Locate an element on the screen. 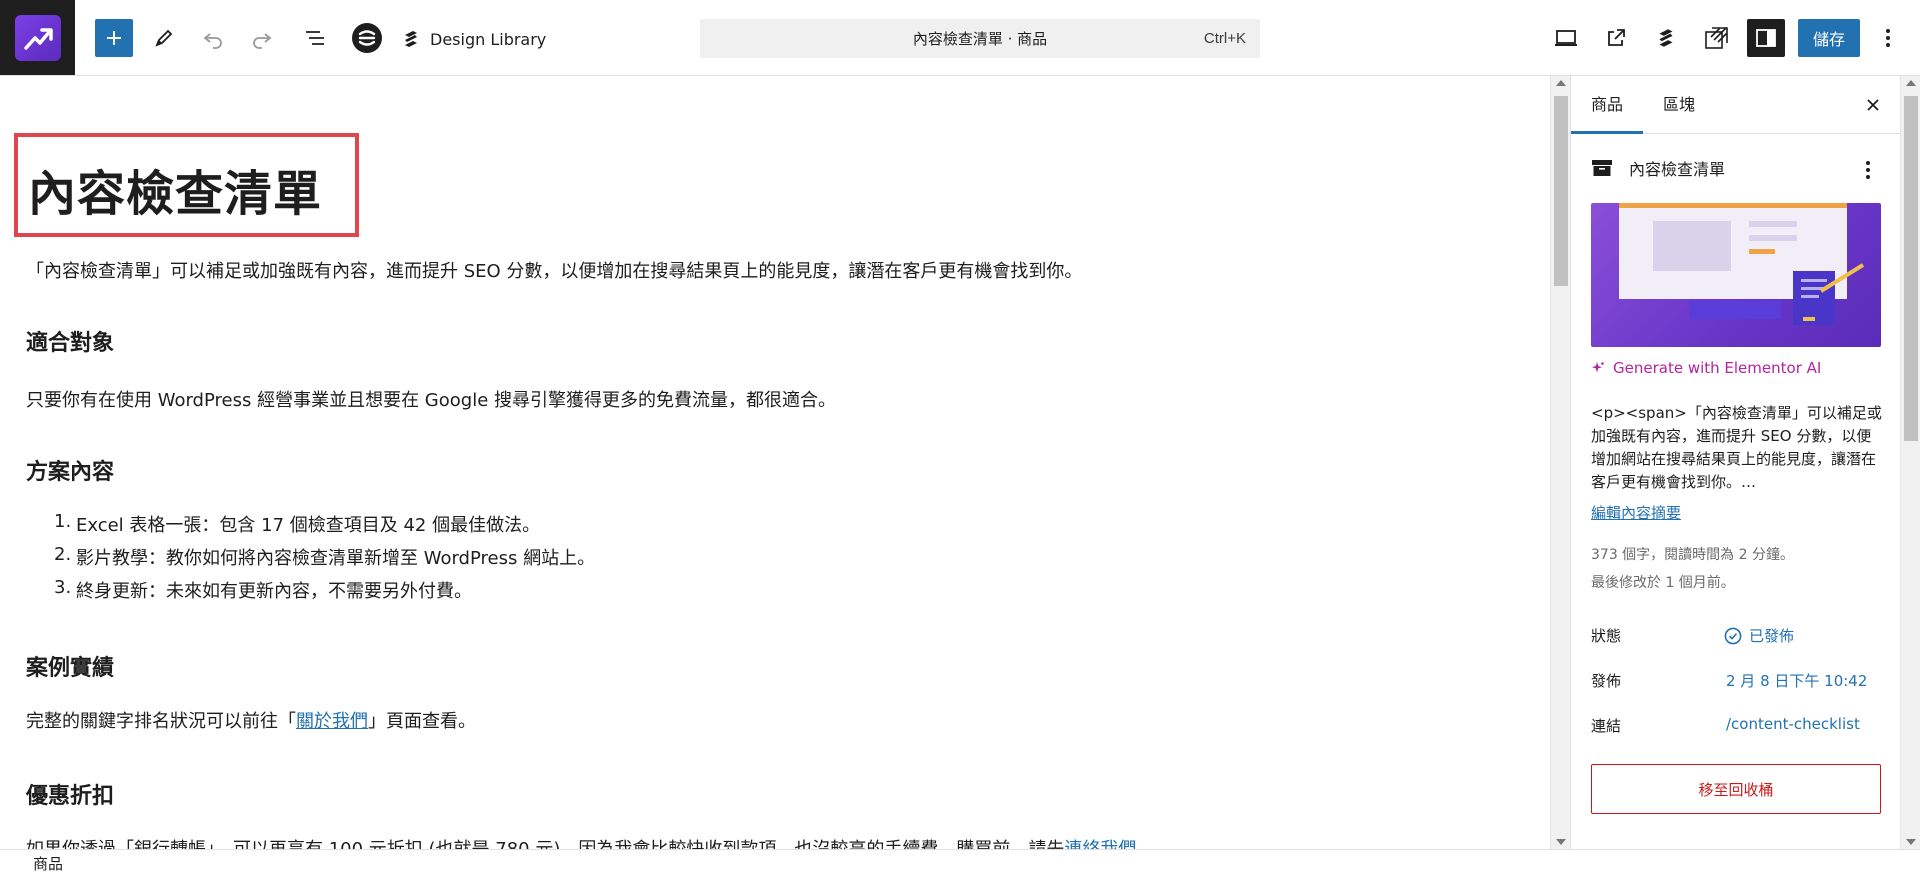 Image resolution: width=1920 pixels, height=879 pixels. pattern-styles-icon is located at coordinates (1716, 38).